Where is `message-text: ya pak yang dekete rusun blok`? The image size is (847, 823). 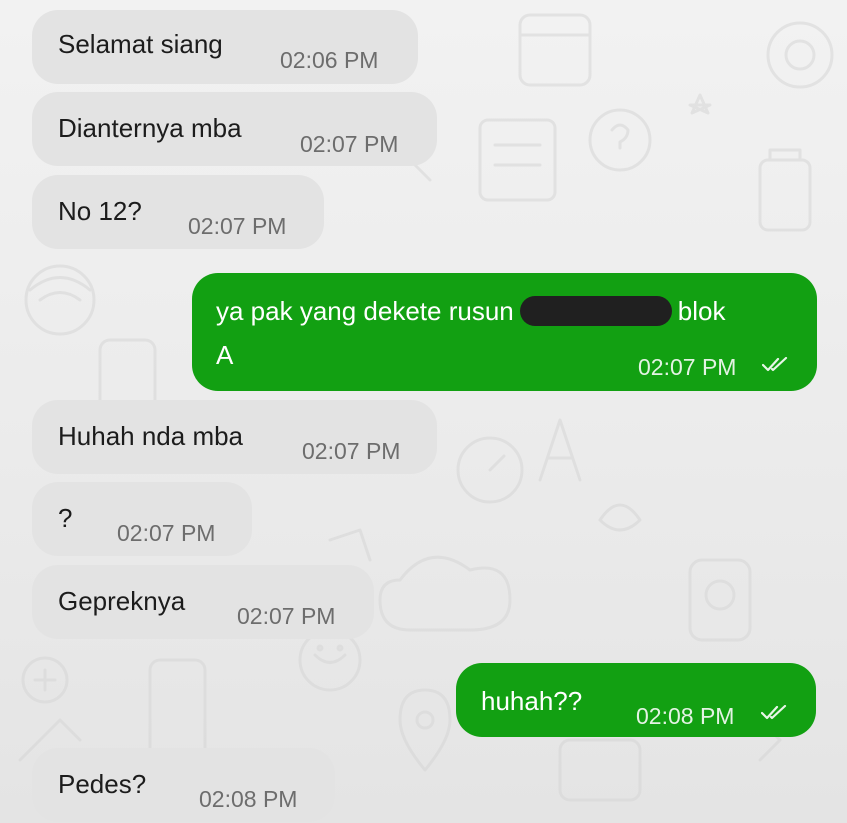 message-text: ya pak yang dekete rusun blok is located at coordinates (470, 311).